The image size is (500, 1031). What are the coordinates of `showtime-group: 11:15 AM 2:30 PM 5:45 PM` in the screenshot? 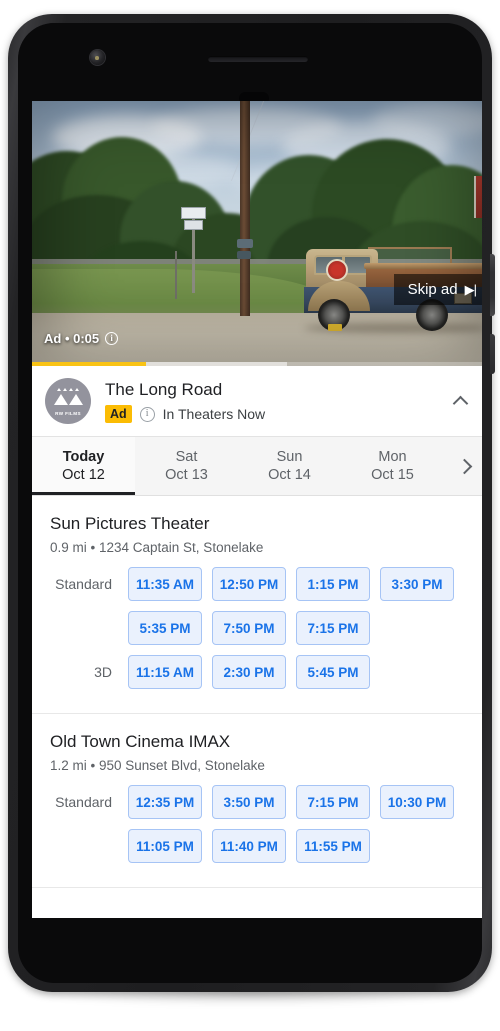 It's located at (299, 672).